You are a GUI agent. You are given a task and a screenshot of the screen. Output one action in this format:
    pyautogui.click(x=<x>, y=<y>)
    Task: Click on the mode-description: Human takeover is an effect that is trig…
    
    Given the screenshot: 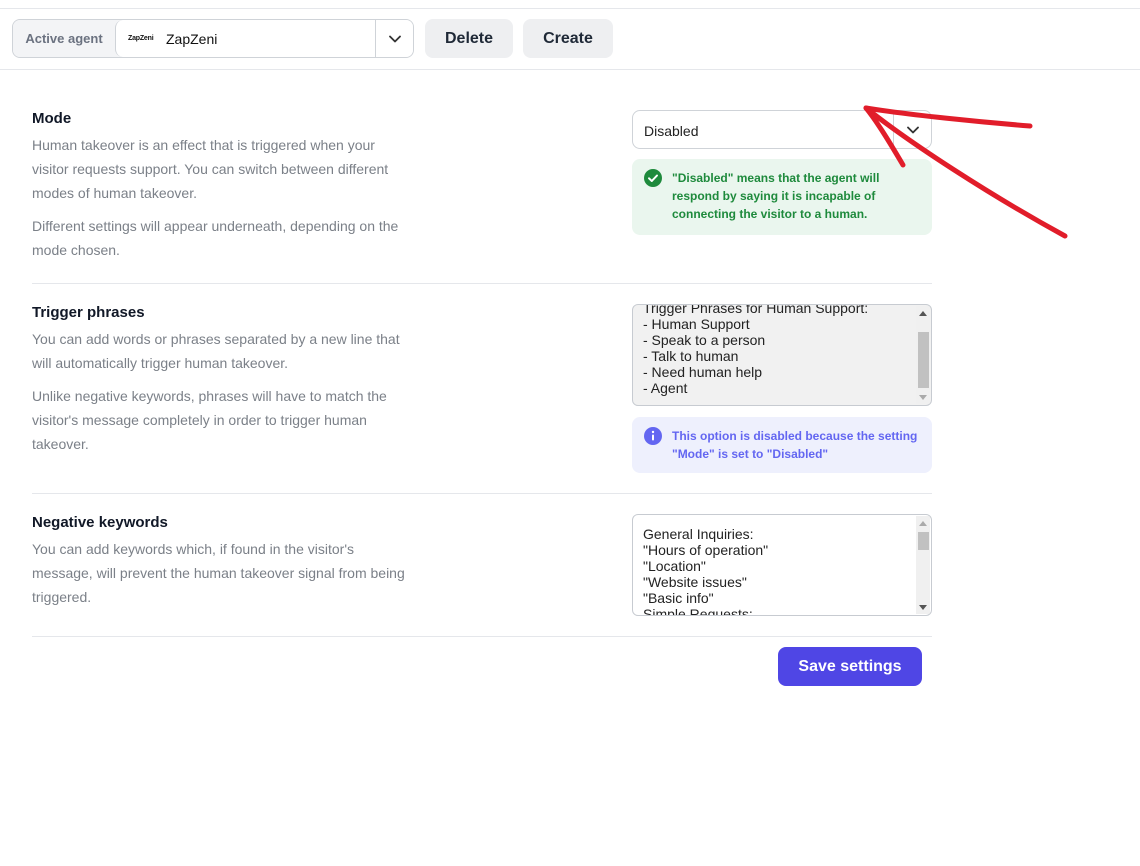 What is the action you would take?
    pyautogui.click(x=210, y=169)
    